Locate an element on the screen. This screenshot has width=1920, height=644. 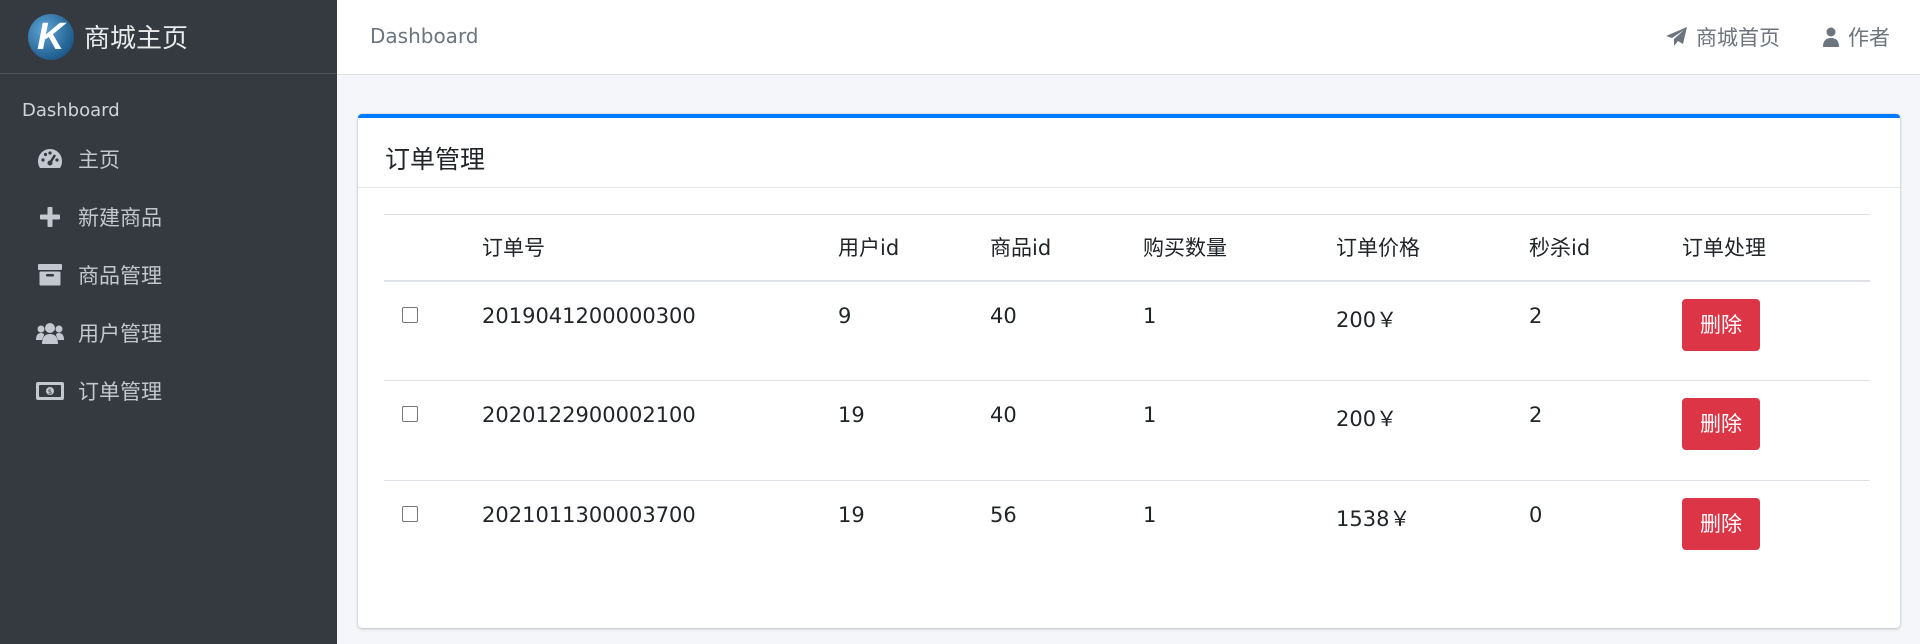
sidebar-item-label: 用户管理 is located at coordinates (120, 334).